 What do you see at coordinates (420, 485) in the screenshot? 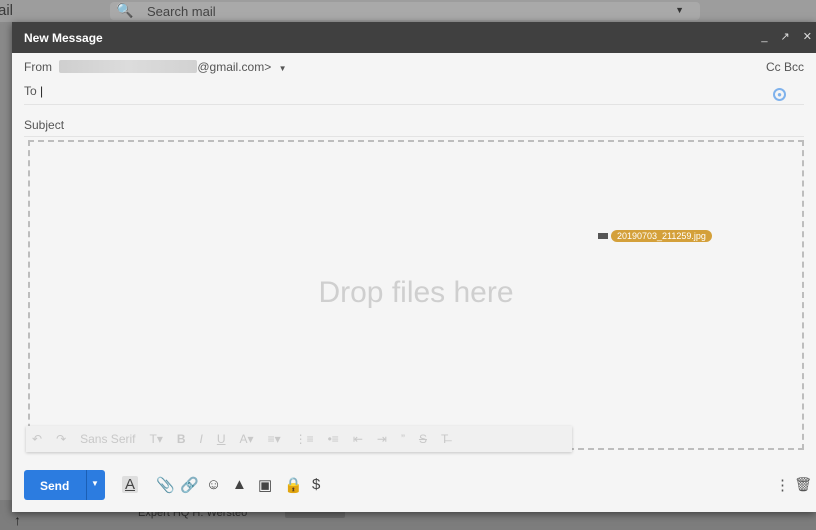
I see `compose-bottom-bar: Send ▼ A 📎 🔗 ☺ ▲ ▣ 🔒 $ ⋮ 🗑` at bounding box center [420, 485].